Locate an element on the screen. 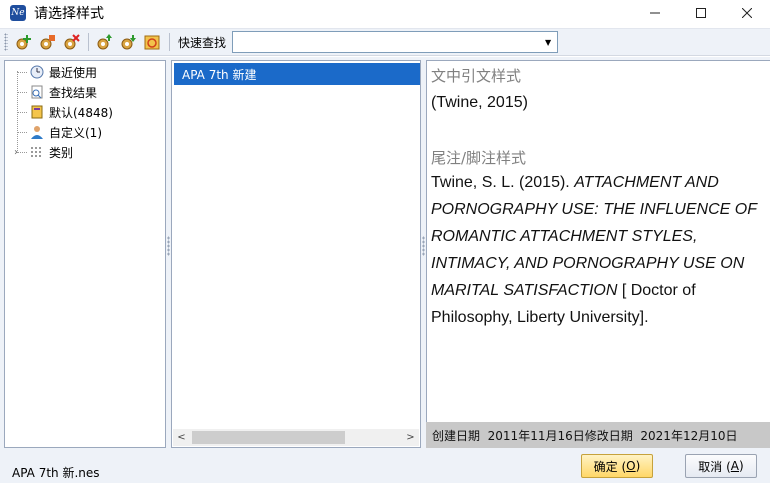 Image resolution: width=770 pixels, height=483 pixels. scroll-left-icon: < is located at coordinates (181, 437).